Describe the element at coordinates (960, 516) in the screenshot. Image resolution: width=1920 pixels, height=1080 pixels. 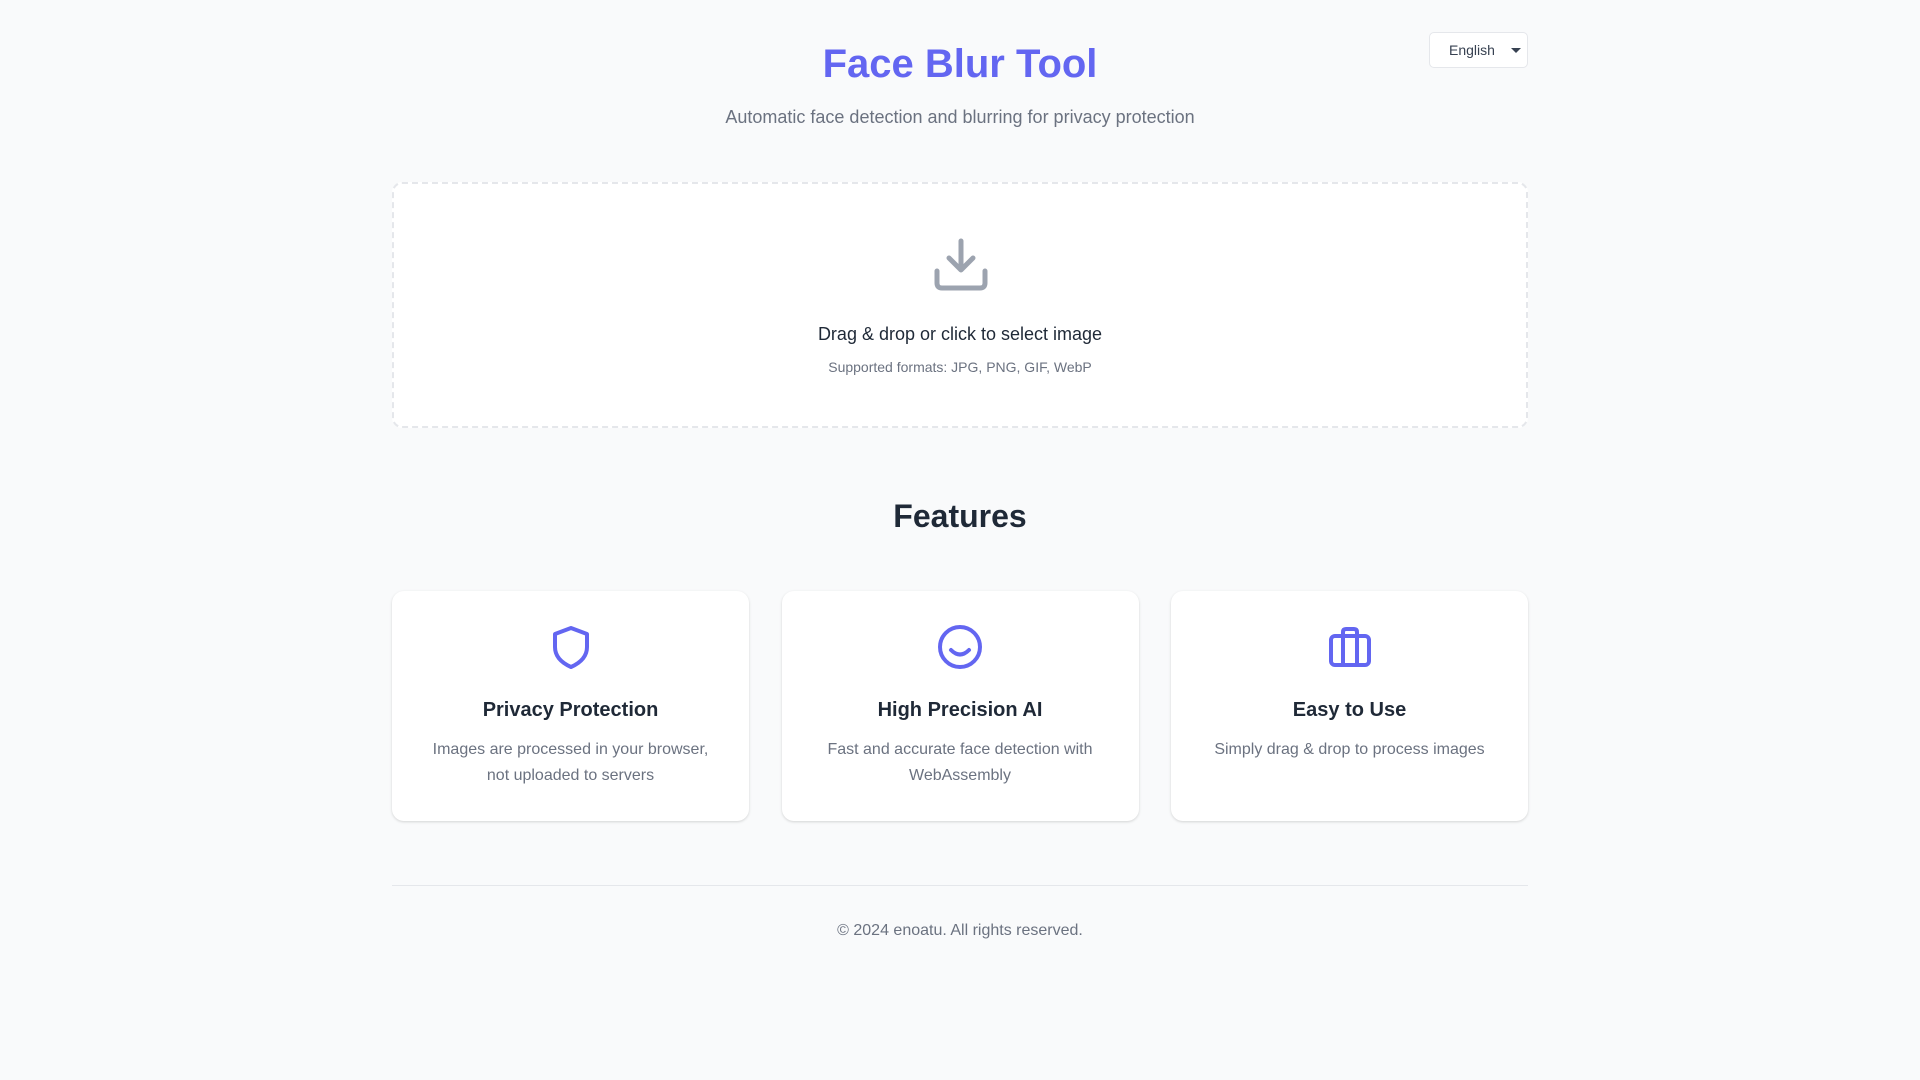
I see `features-heading: Features` at that location.